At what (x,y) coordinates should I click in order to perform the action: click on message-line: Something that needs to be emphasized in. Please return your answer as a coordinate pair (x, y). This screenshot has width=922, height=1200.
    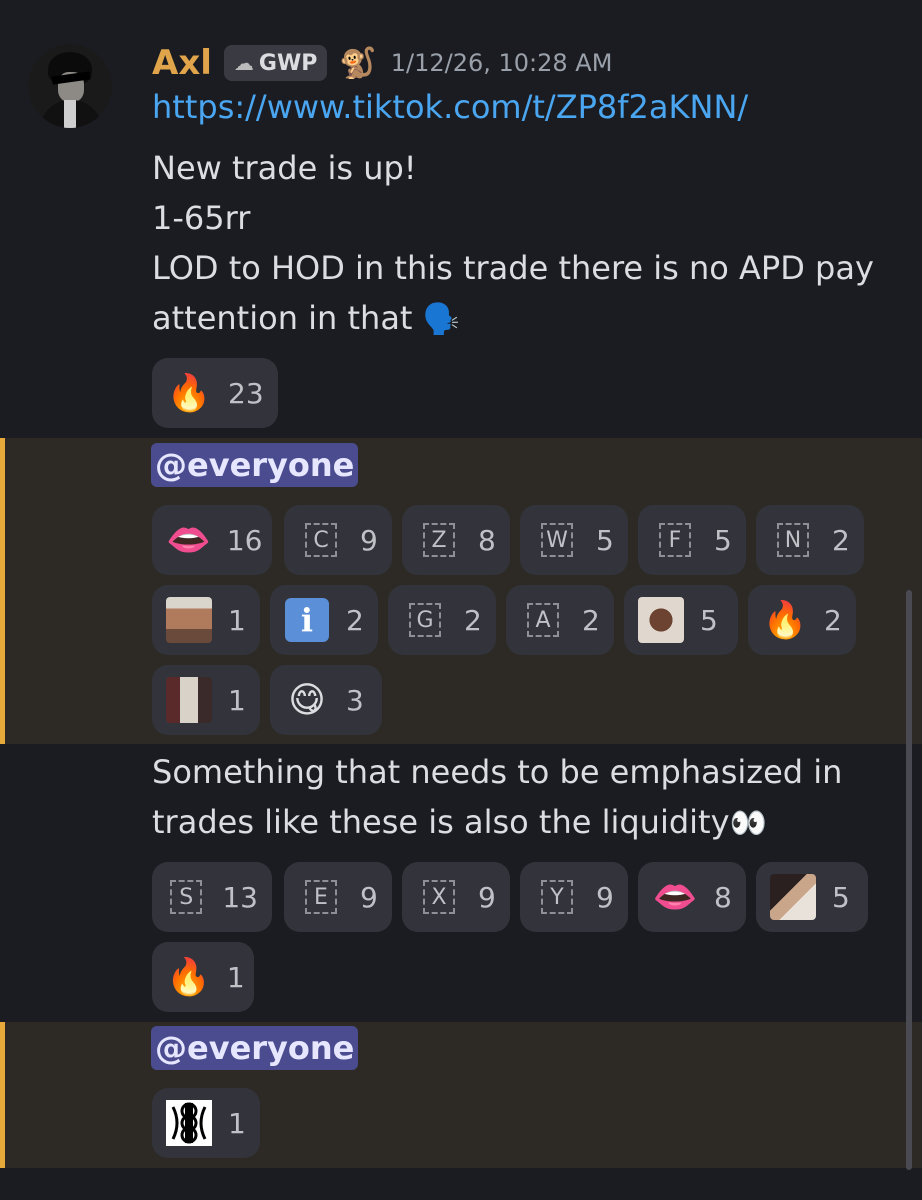
    Looking at the image, I should click on (497, 772).